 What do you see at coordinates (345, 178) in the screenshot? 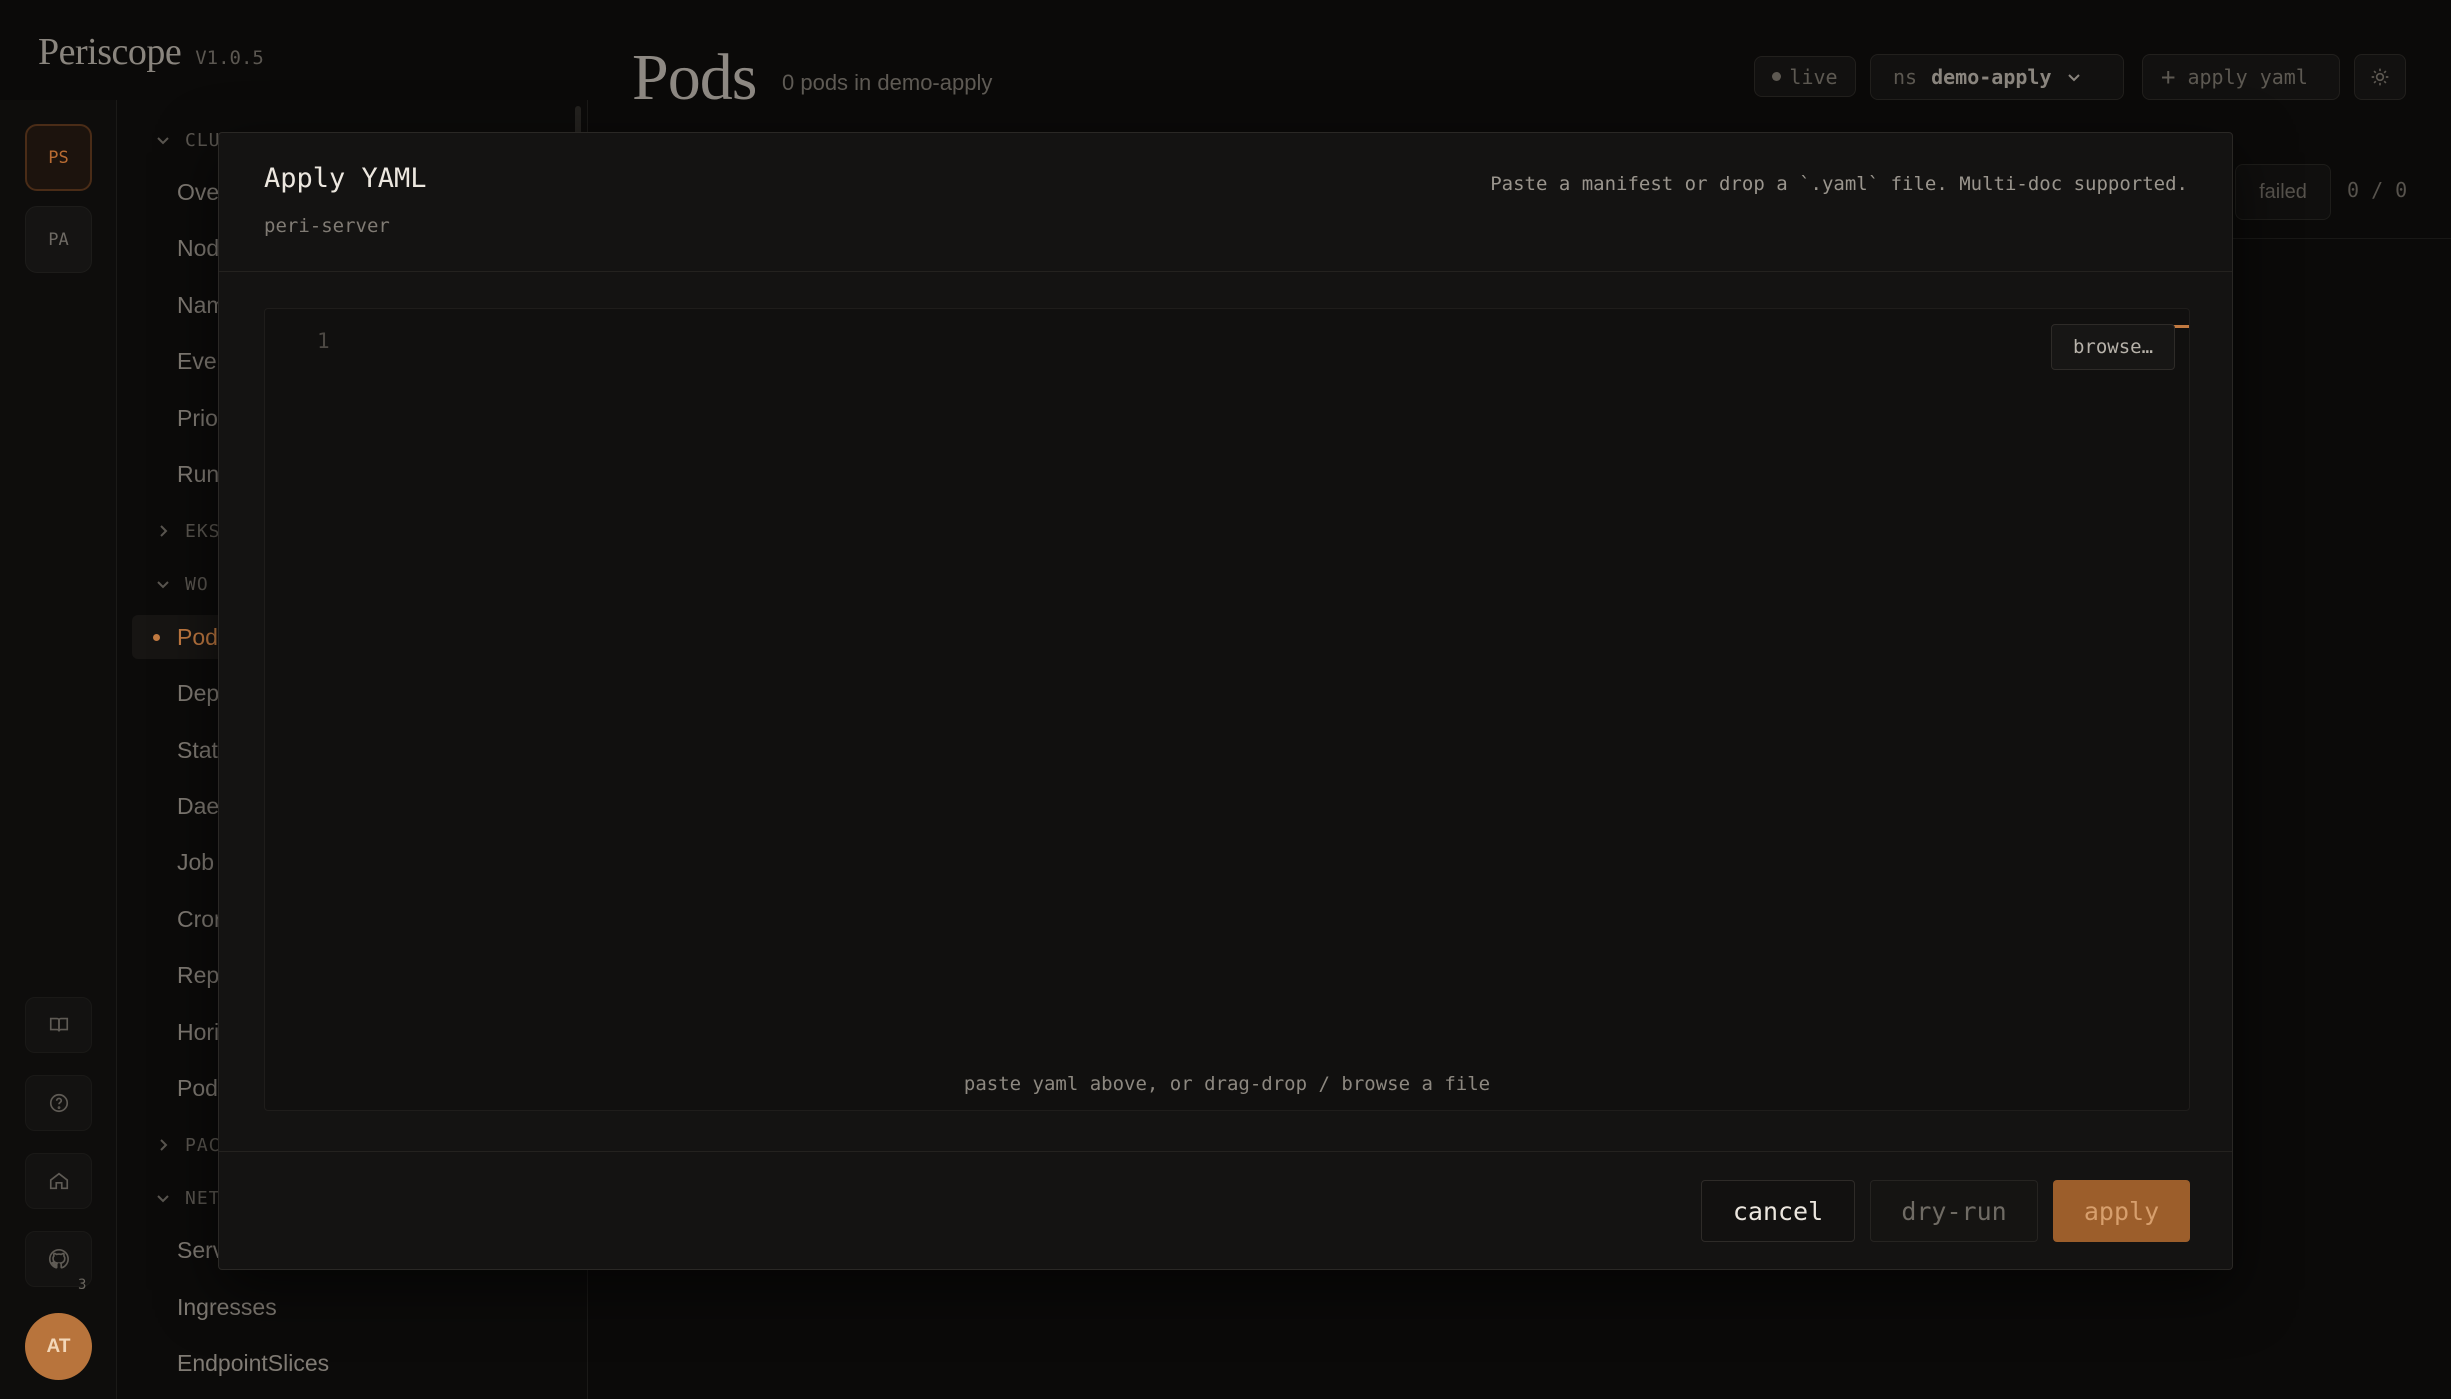
I see `dialog-title: Apply YAML` at bounding box center [345, 178].